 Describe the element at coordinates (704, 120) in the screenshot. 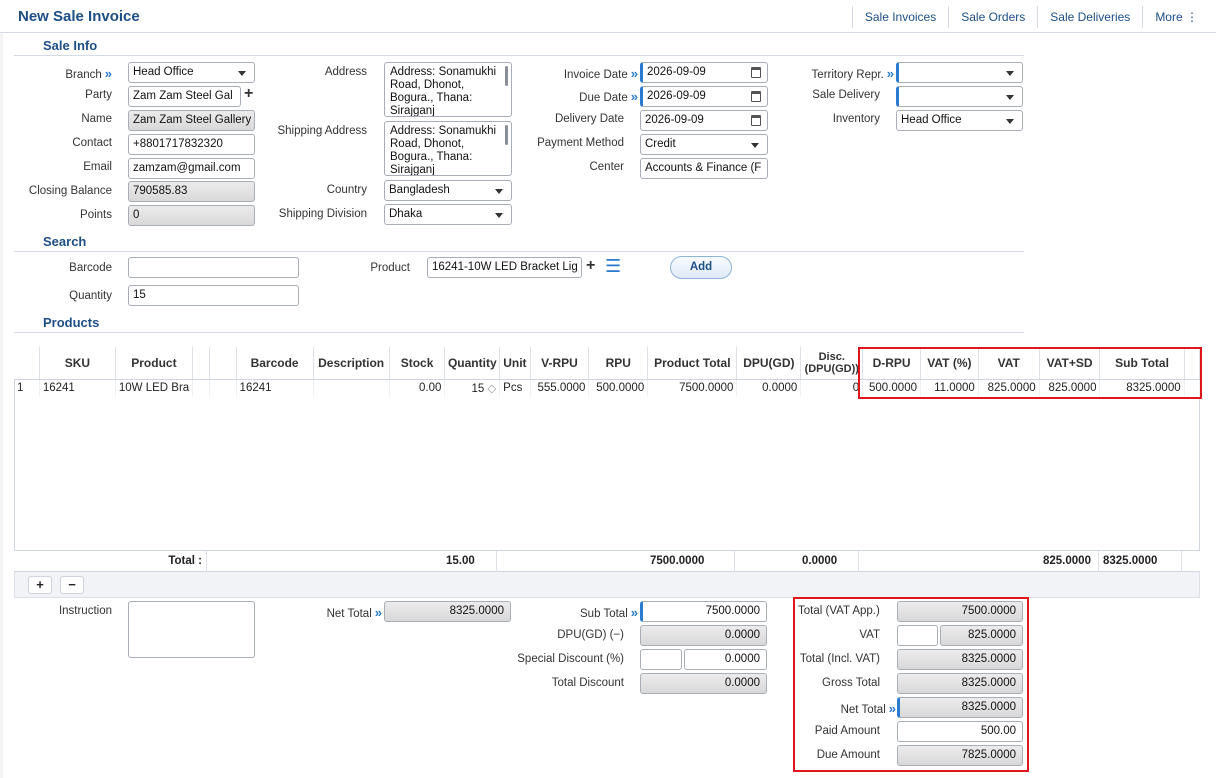

I see `delivery-date-field: 2026-09-09` at that location.